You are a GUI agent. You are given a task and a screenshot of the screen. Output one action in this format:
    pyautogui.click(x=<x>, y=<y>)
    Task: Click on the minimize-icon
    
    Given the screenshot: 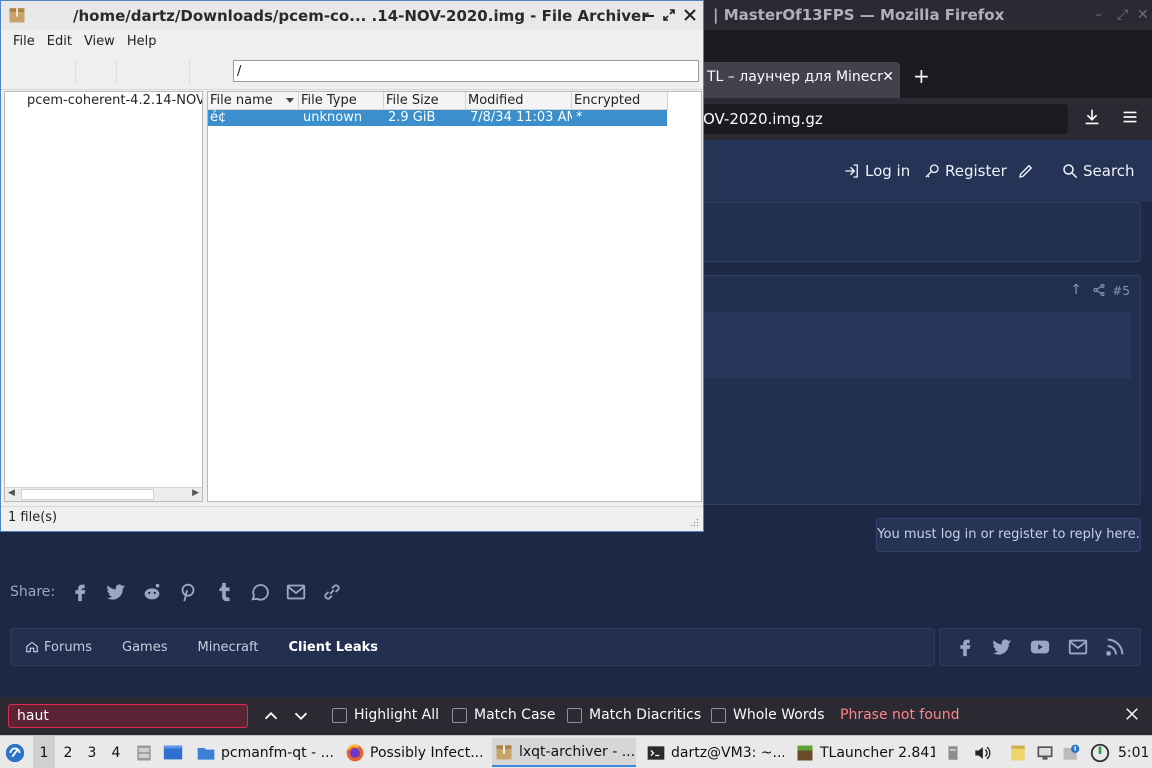 What is the action you would take?
    pyautogui.click(x=649, y=15)
    